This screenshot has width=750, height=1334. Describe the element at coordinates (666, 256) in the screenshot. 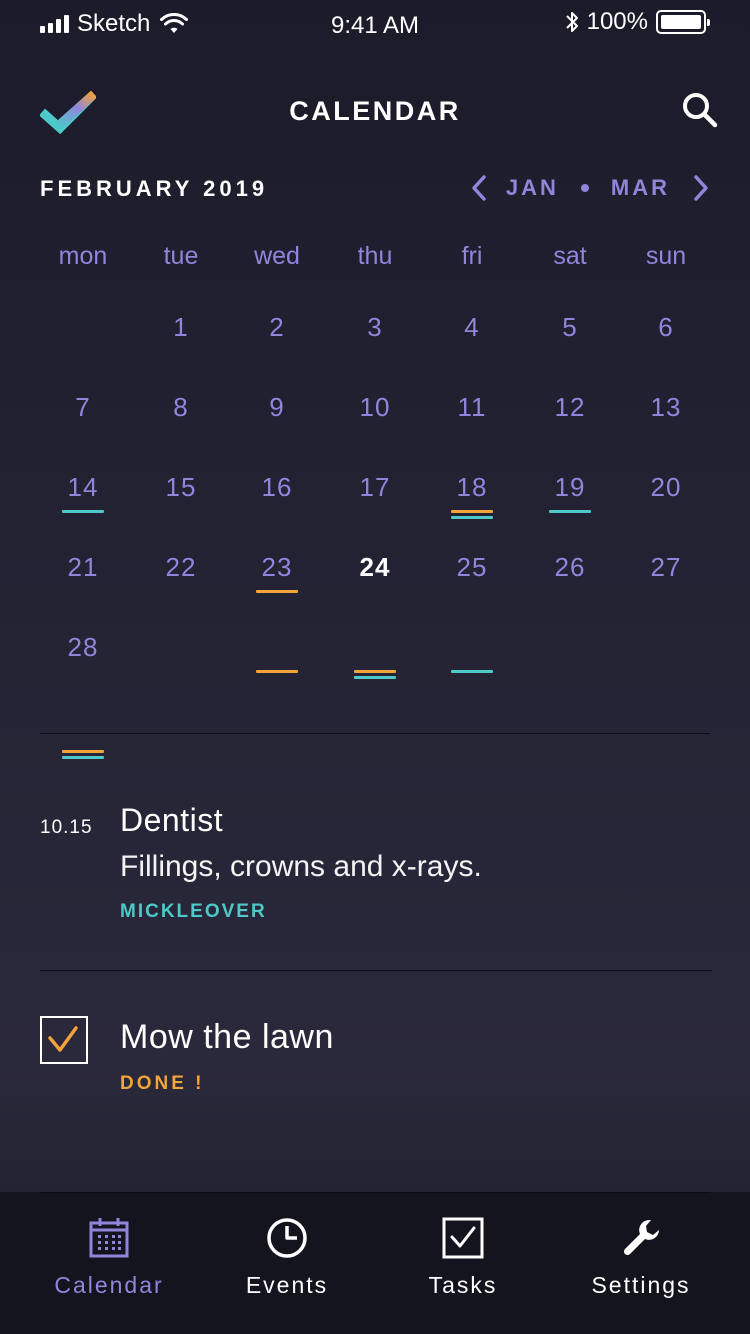

I see `weekday-label: sun` at that location.